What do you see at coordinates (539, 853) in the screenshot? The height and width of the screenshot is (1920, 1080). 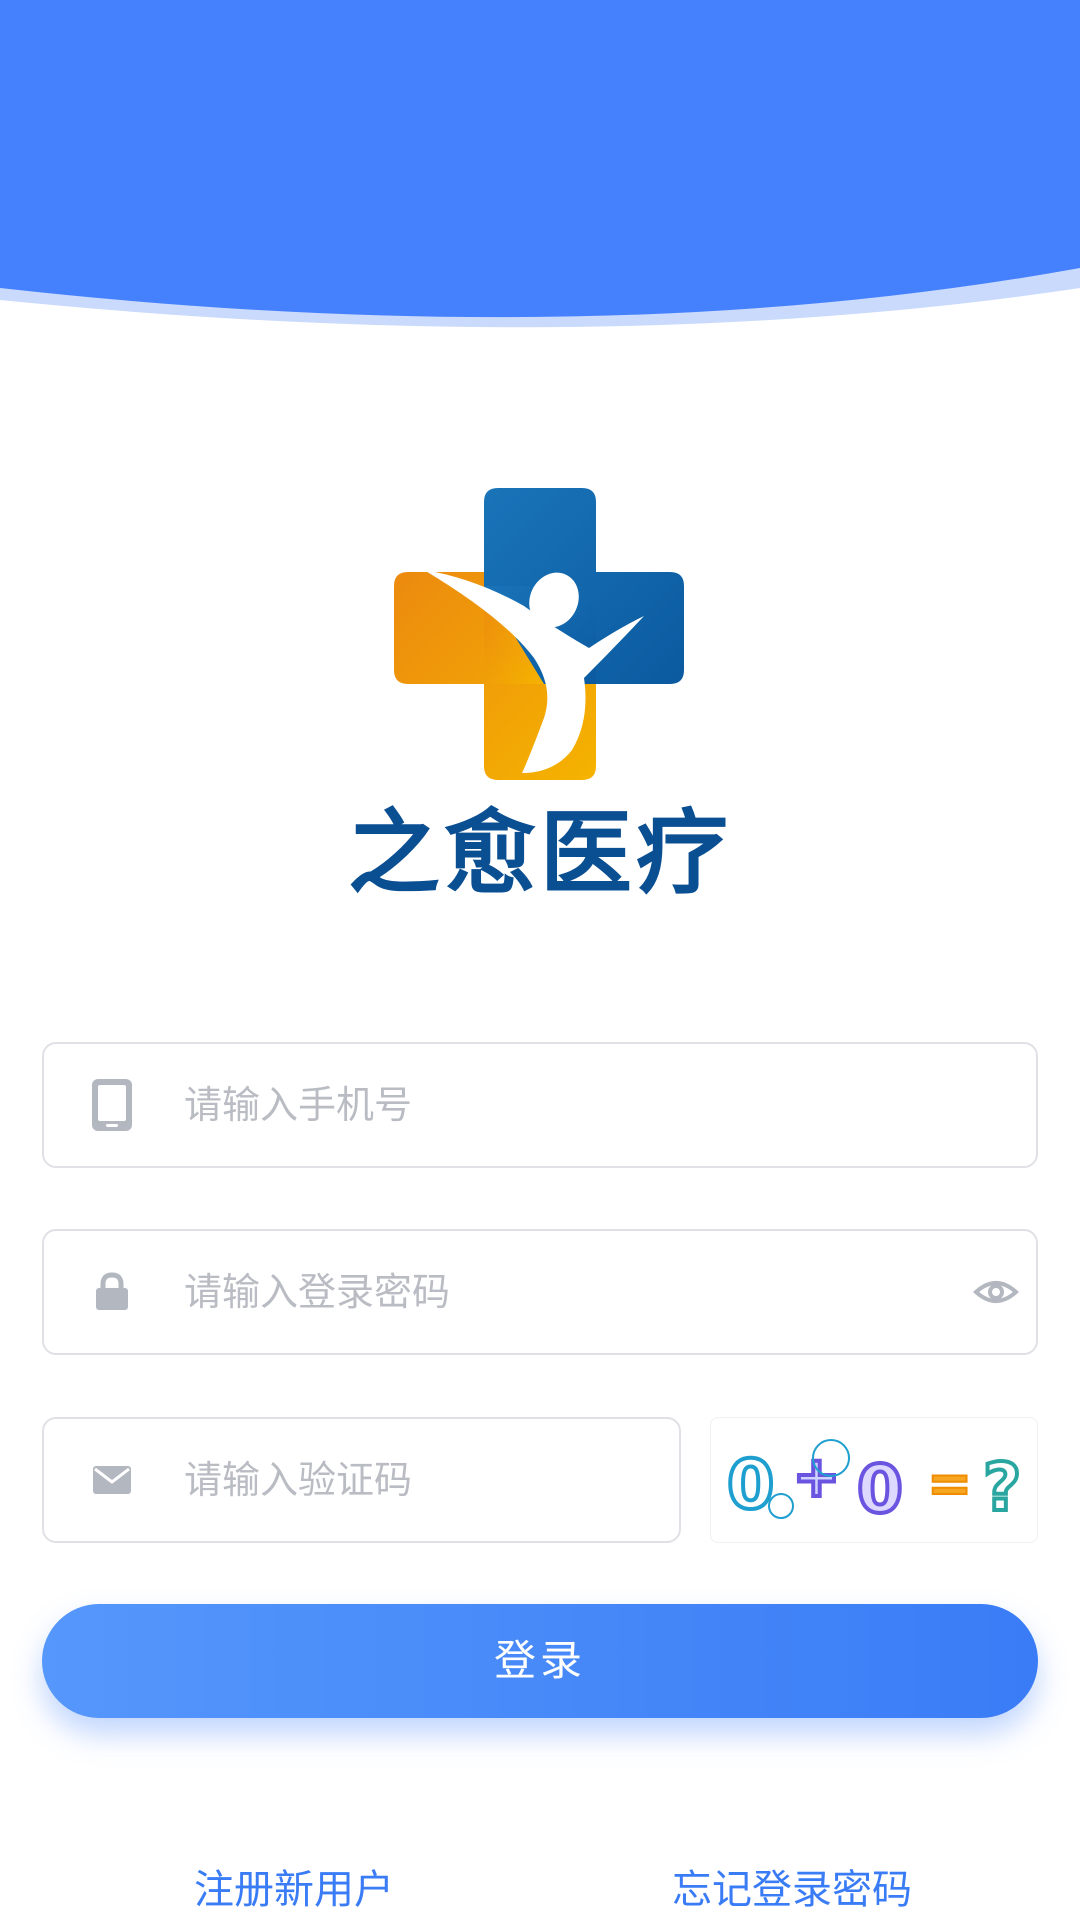 I see `brand-name: 之愈医疗` at bounding box center [539, 853].